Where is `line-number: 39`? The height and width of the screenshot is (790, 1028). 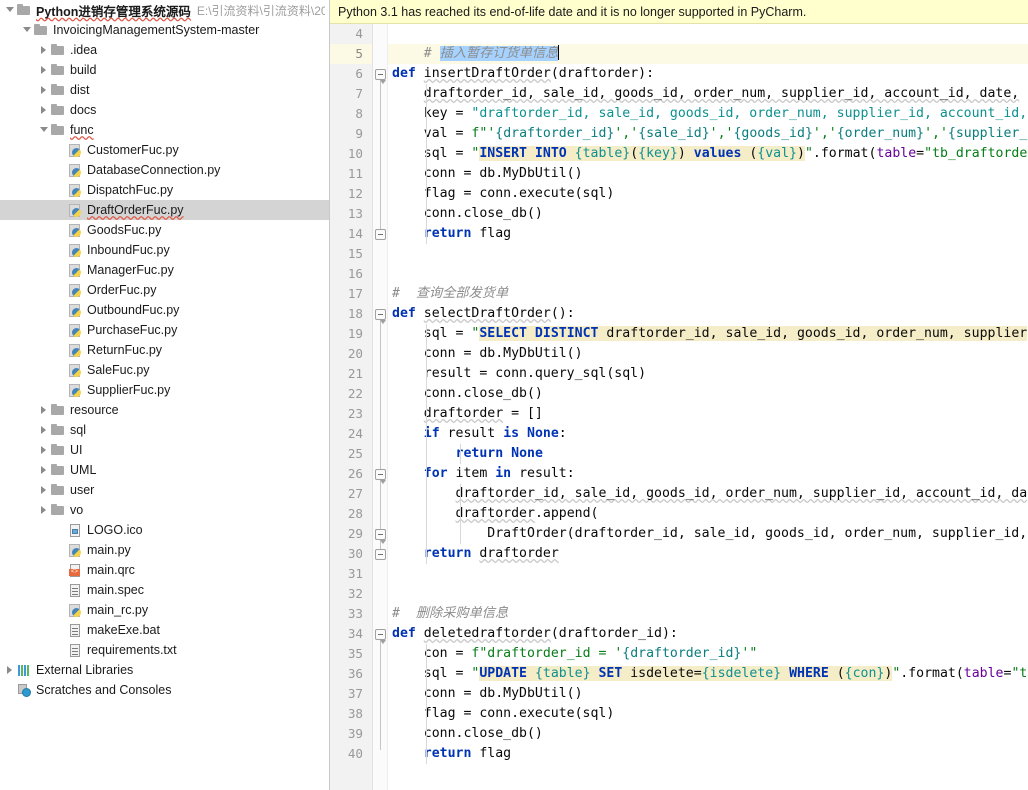
line-number: 39 is located at coordinates (351, 734).